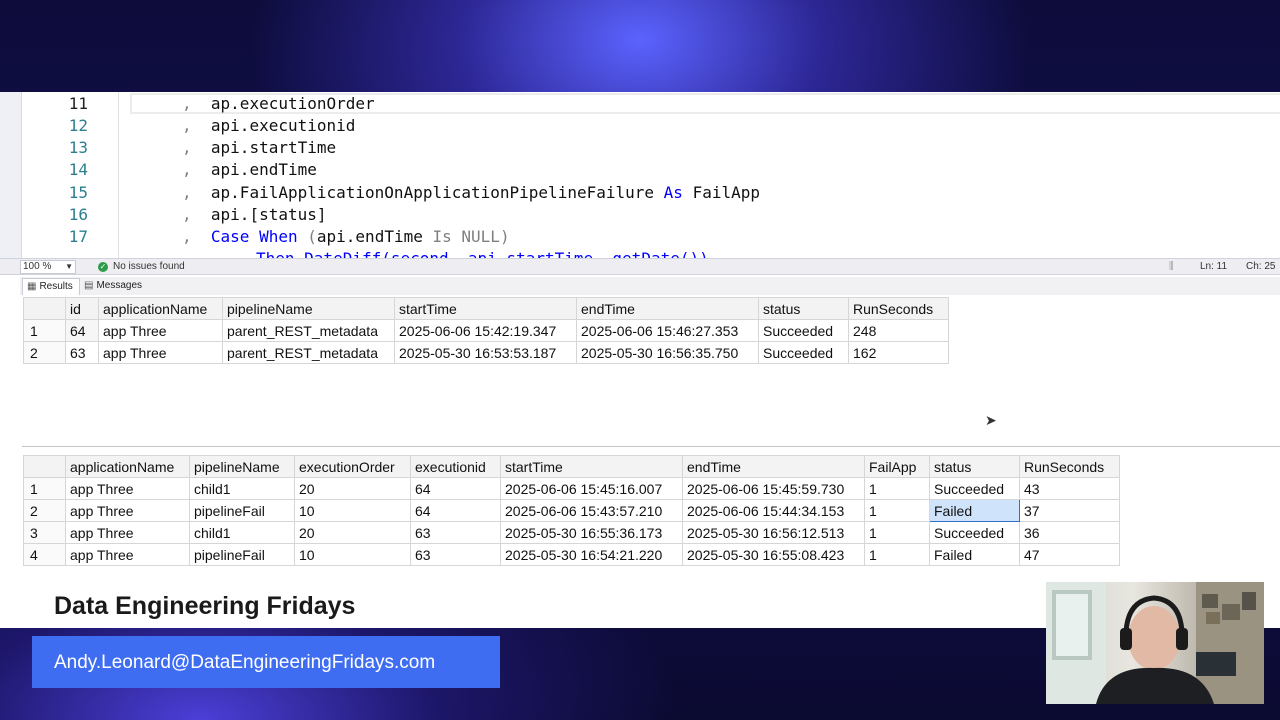 This screenshot has width=1280, height=720. I want to click on grid-cell: 43, so click(1069, 488).